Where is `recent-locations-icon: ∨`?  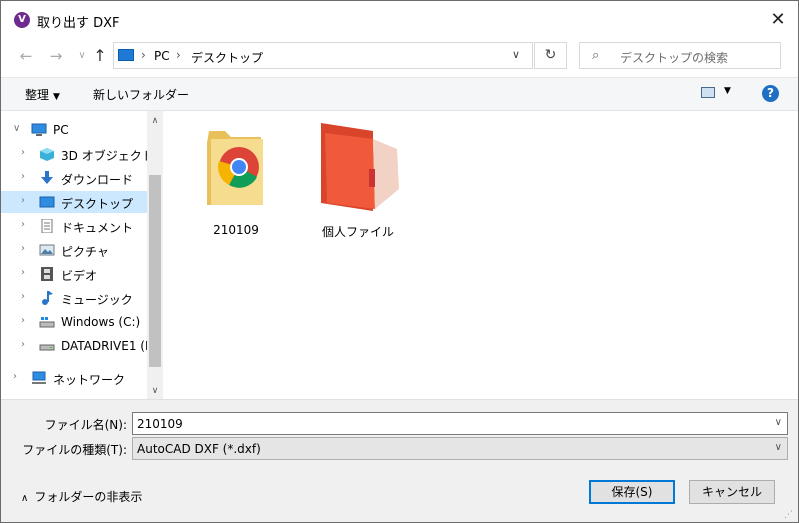 recent-locations-icon: ∨ is located at coordinates (82, 56).